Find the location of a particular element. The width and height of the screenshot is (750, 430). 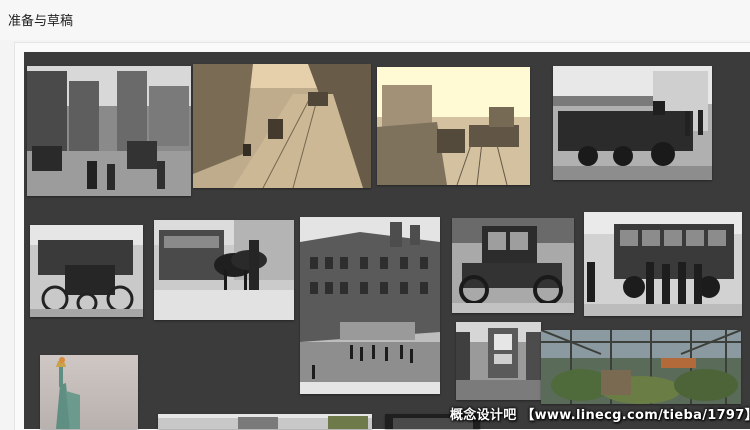

photo-ruined-theatre-marquee is located at coordinates (498, 361).